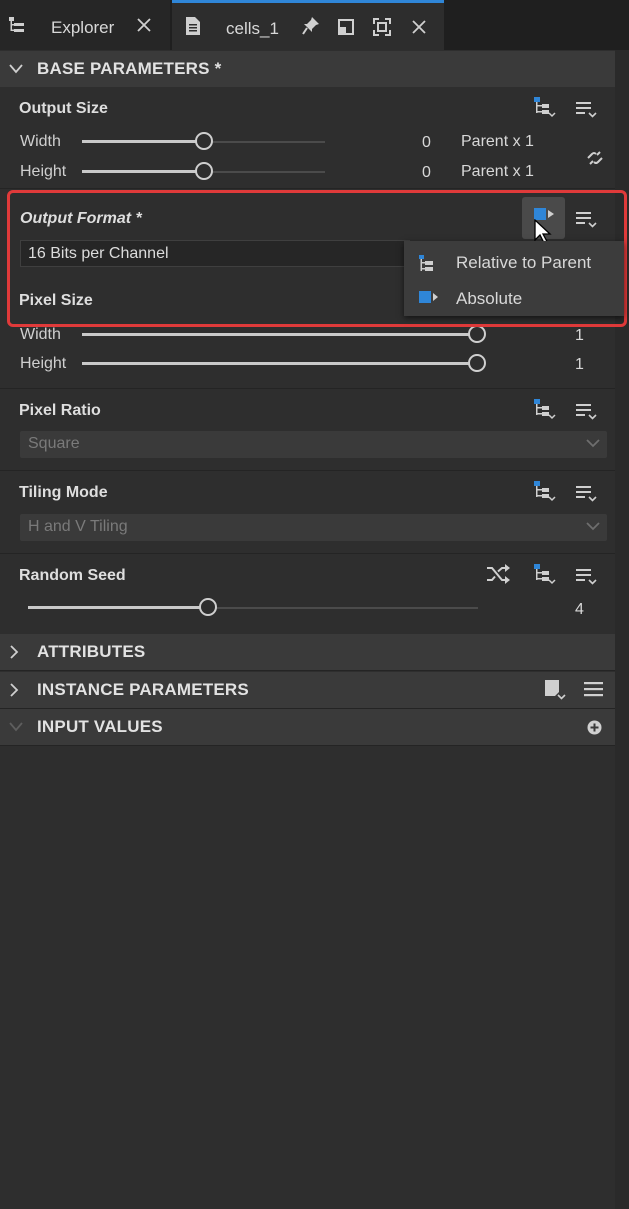 This screenshot has height=1209, width=629. I want to click on output-width-label: Width, so click(40, 141).